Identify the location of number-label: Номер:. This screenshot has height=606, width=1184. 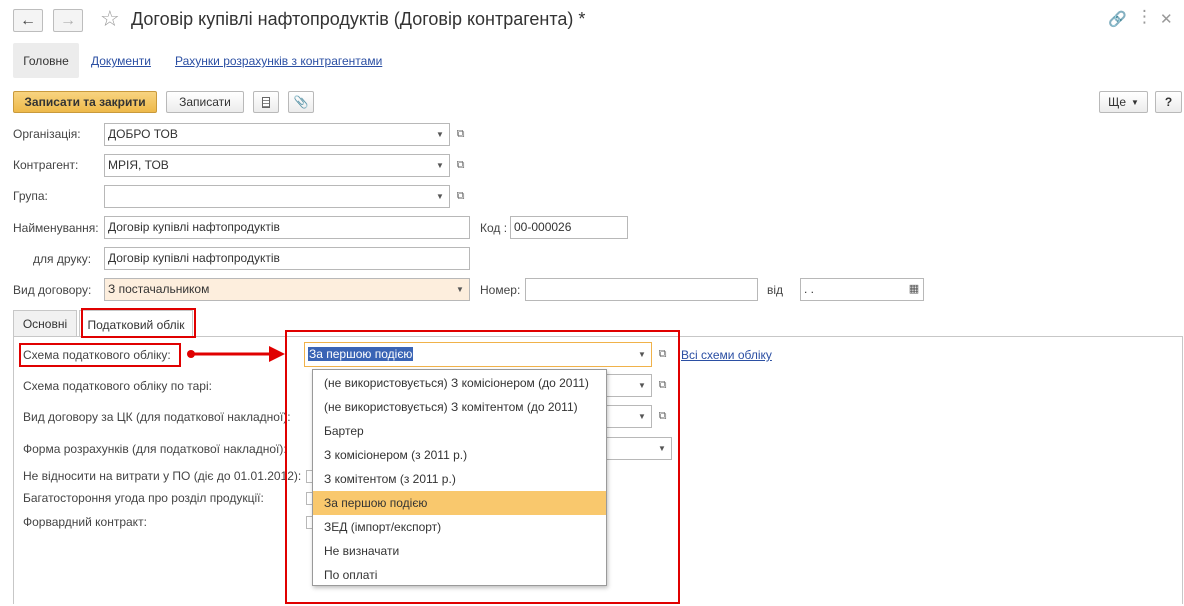
(500, 290).